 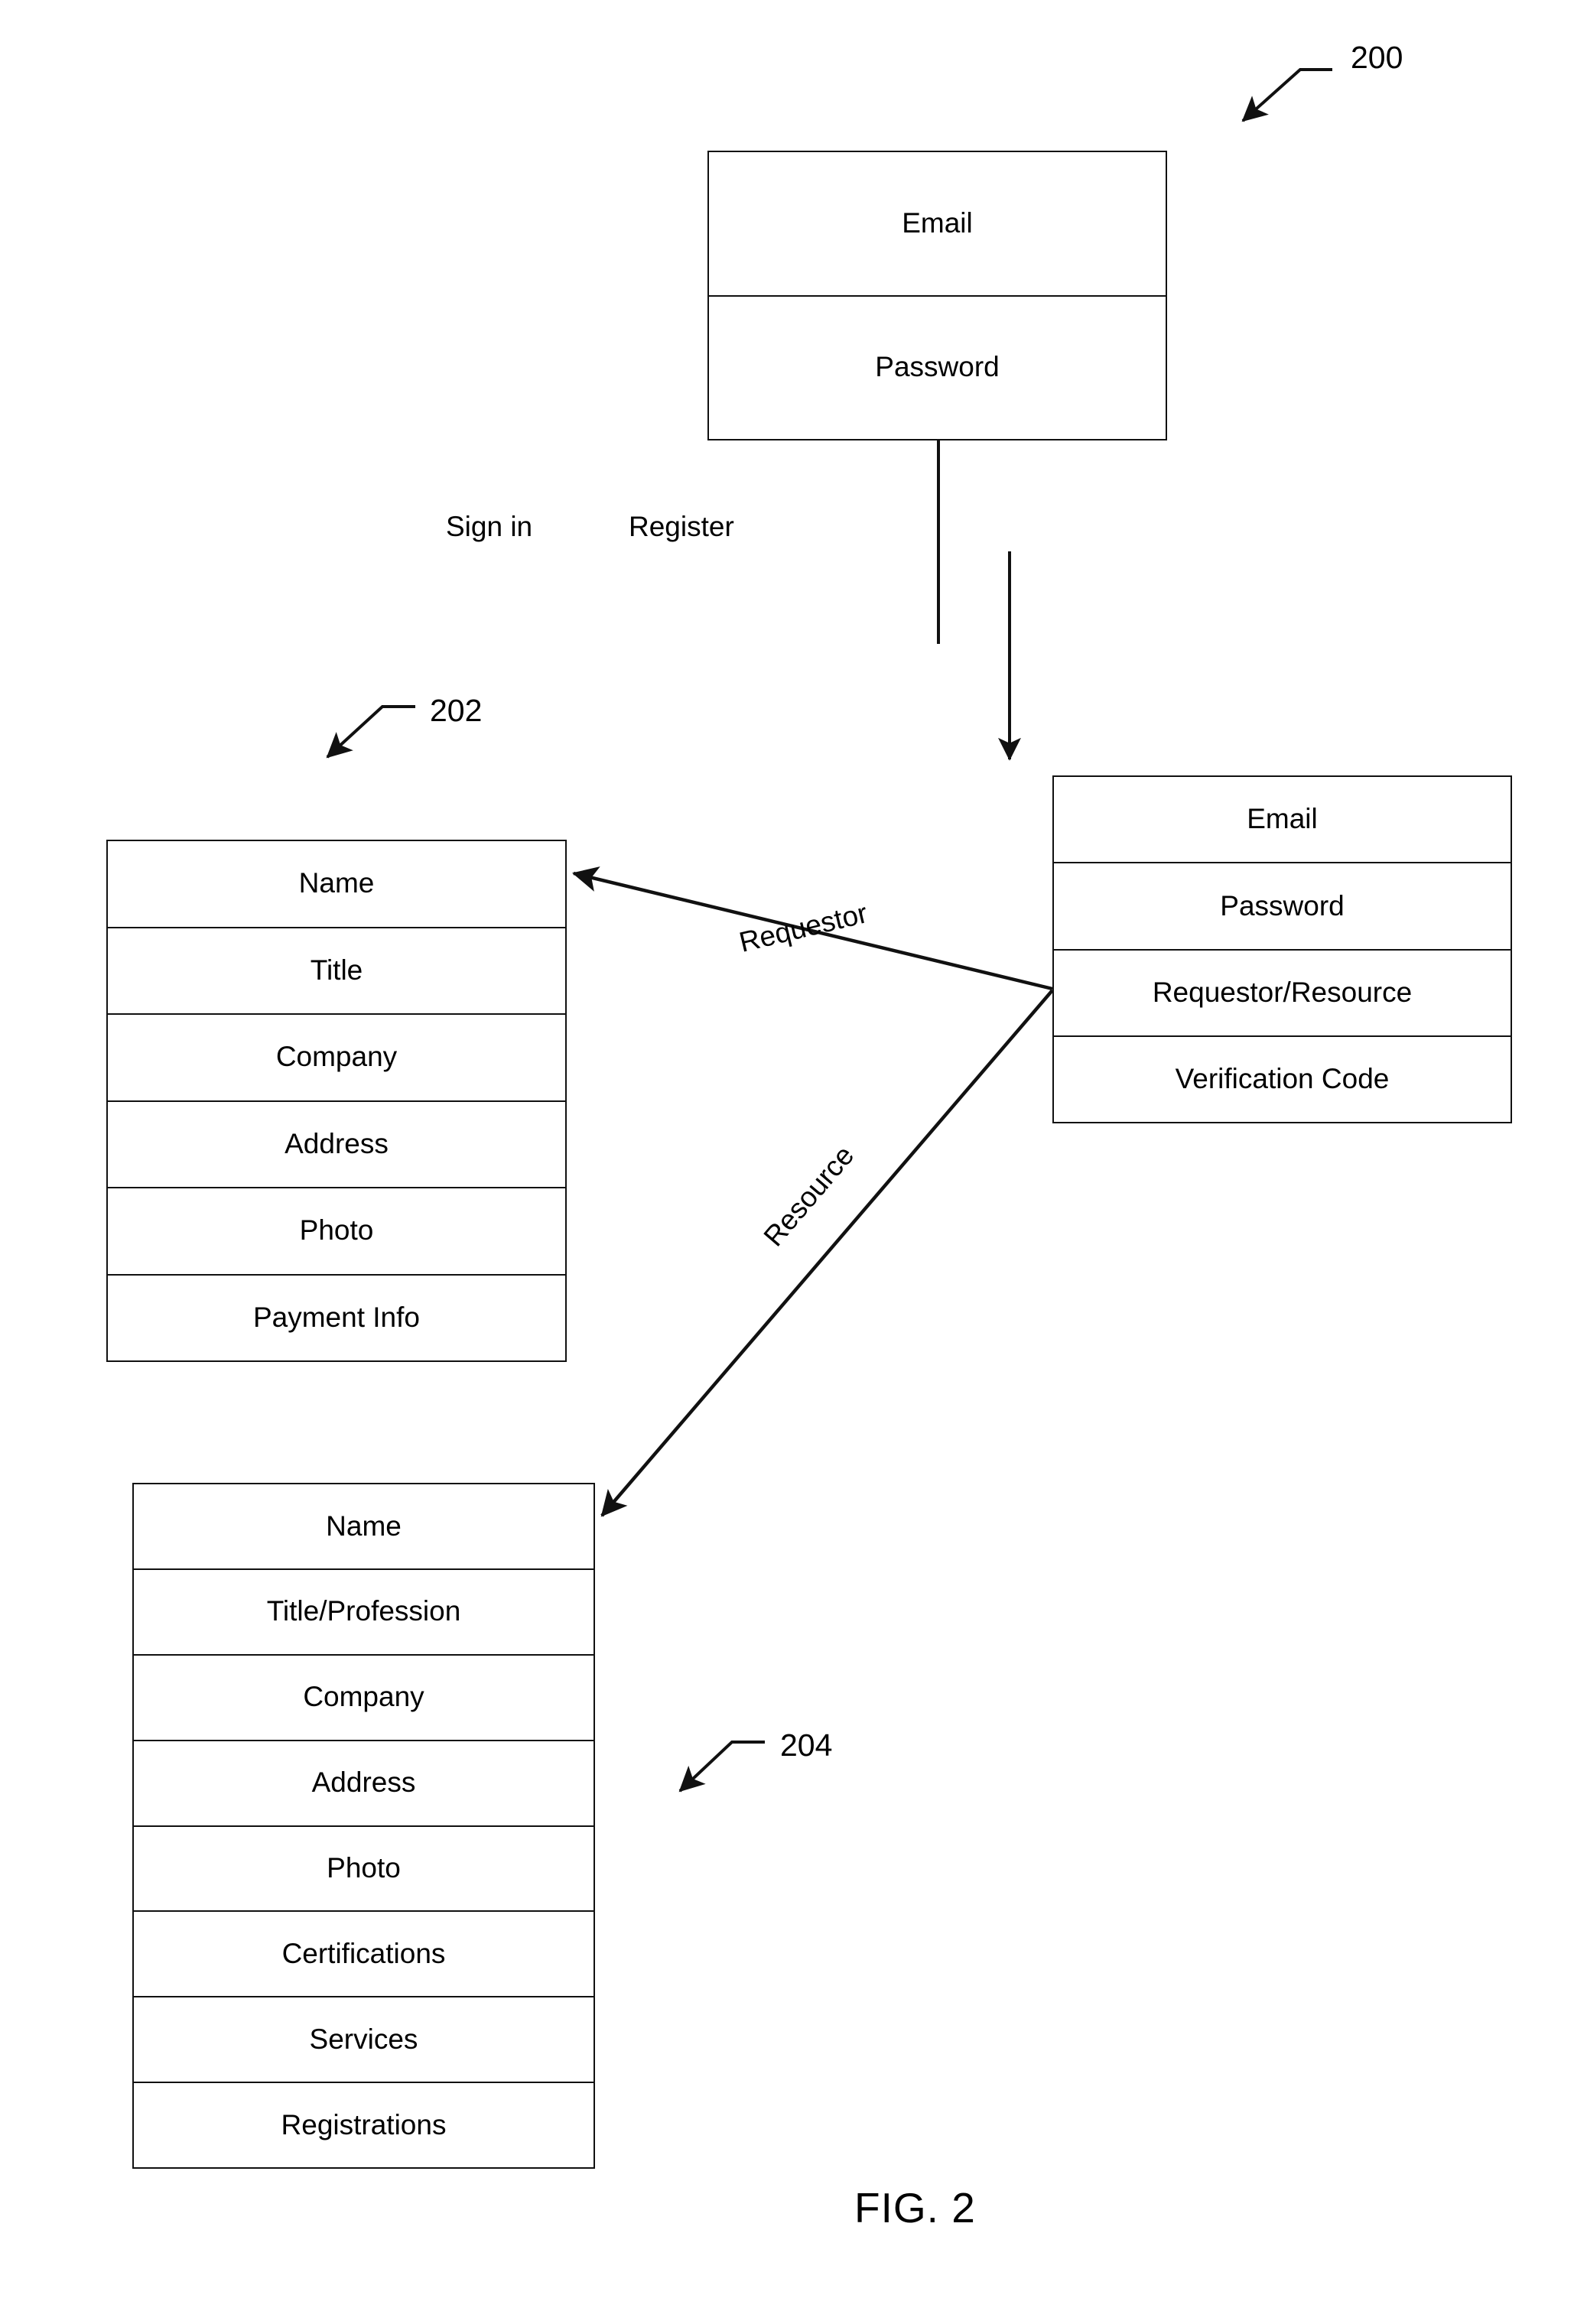 I want to click on row-label: Payment Info, so click(x=336, y=1317).